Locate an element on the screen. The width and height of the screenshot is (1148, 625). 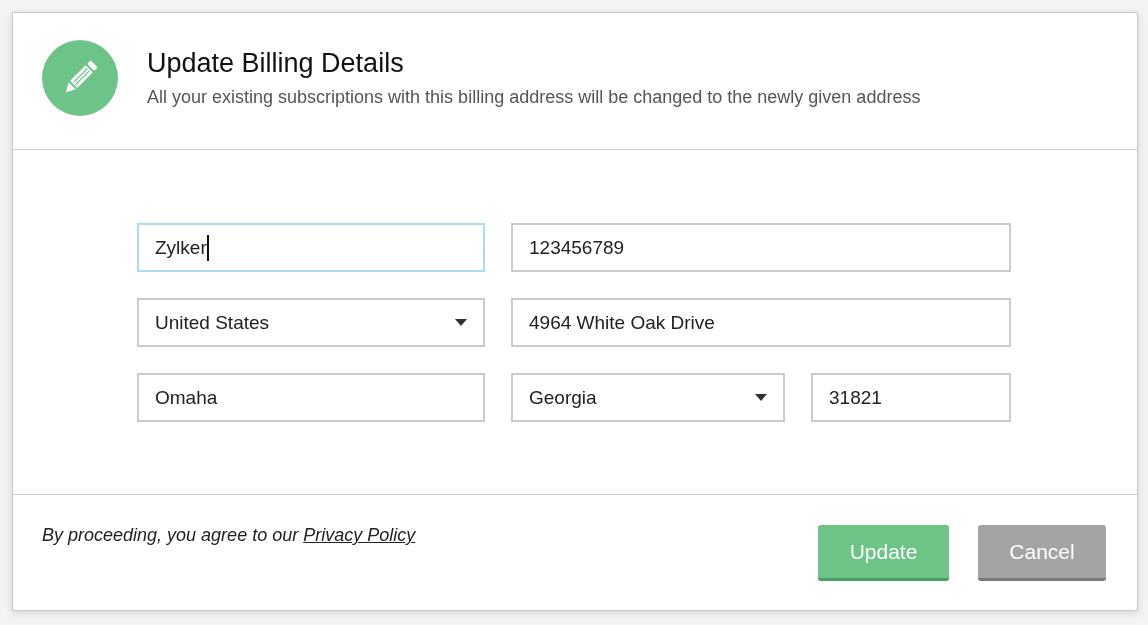
dialog-subtitle: All your existing subscriptions with this billing address will be changed to the newly given address is located at coordinates (534, 97).